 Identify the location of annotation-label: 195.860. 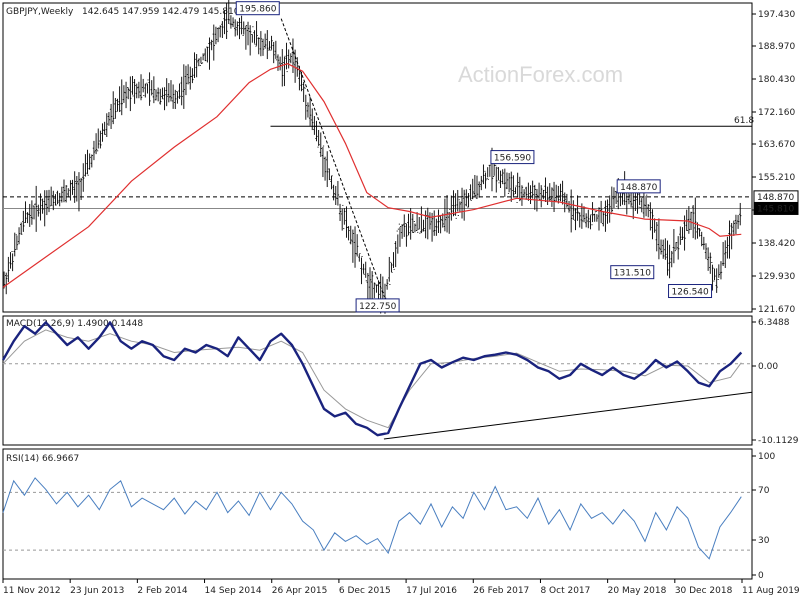
(257, 10).